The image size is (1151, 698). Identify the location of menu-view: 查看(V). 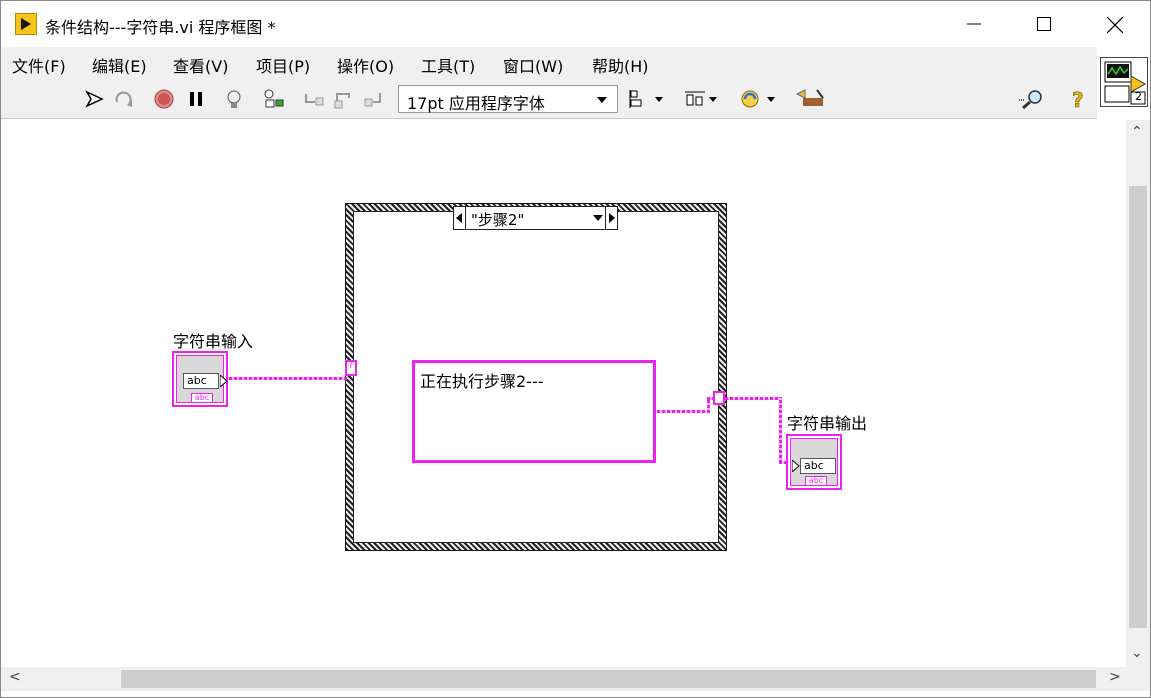
(200, 65).